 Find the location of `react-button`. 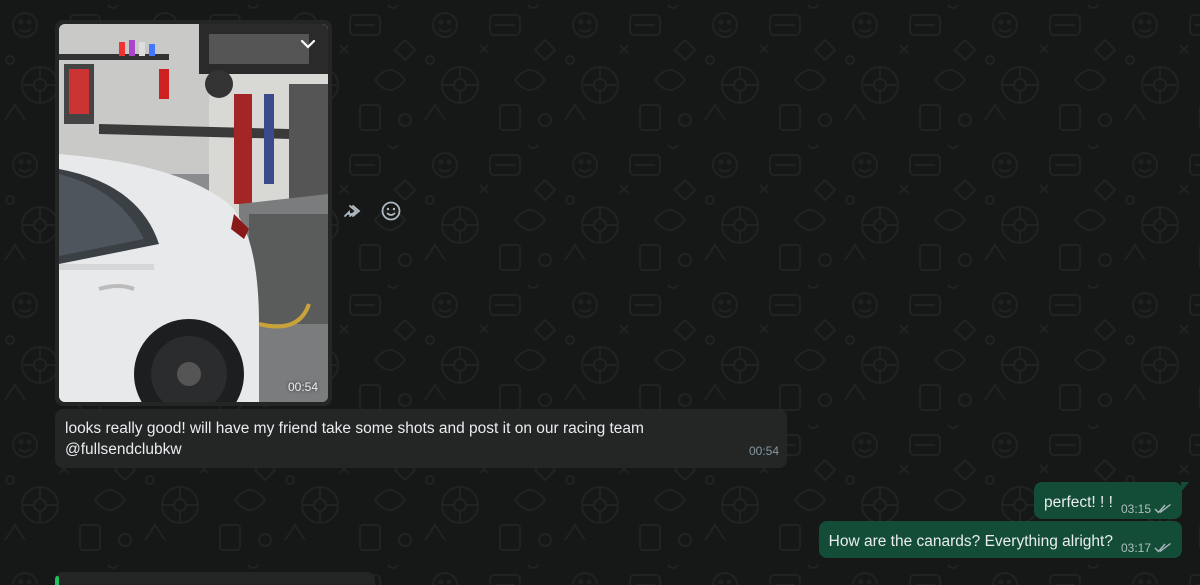

react-button is located at coordinates (391, 211).